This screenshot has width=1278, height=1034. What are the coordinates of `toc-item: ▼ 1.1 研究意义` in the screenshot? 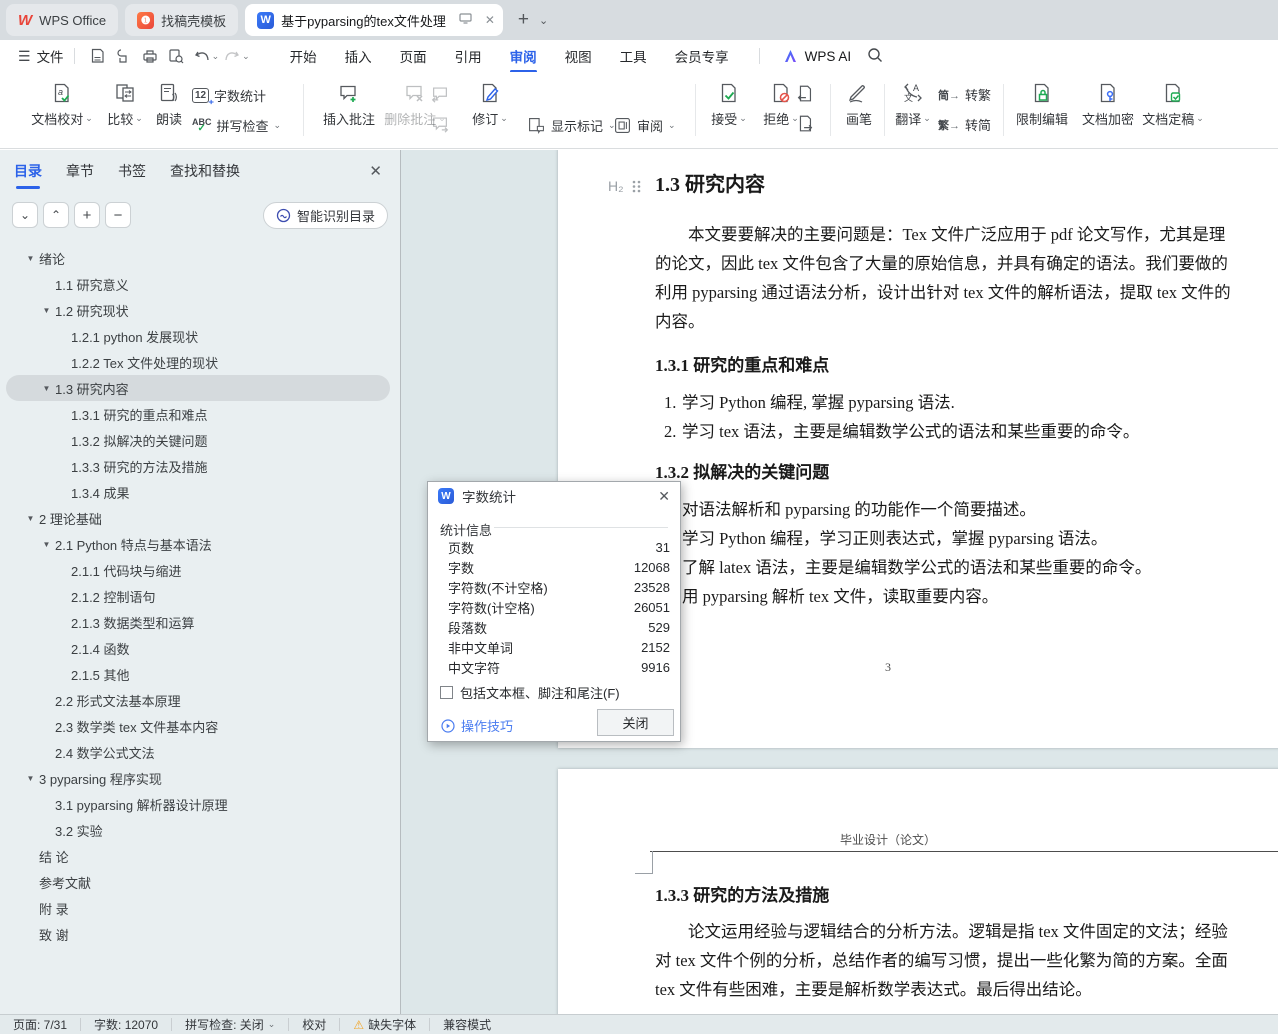 It's located at (198, 284).